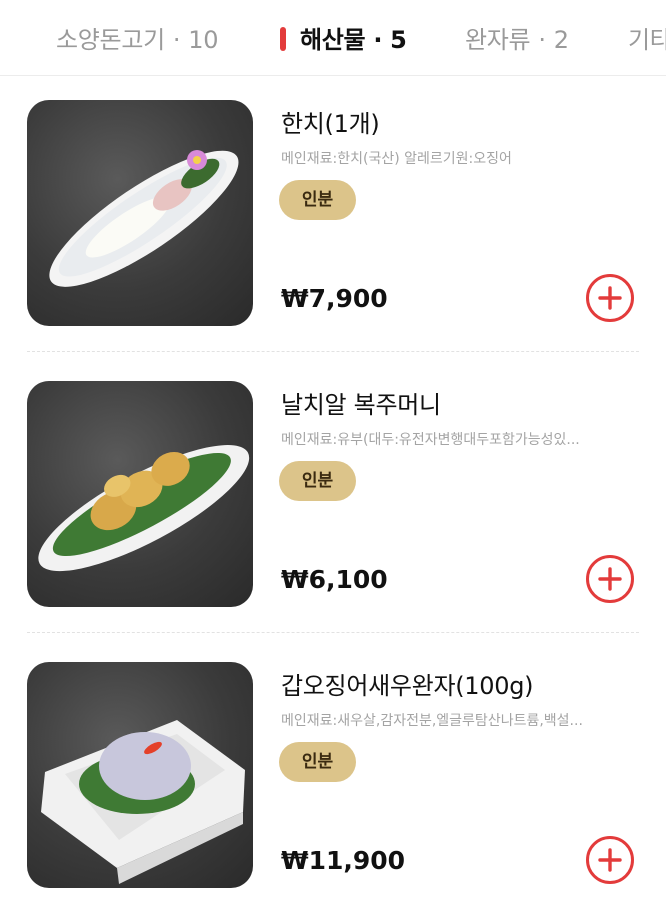 The width and height of the screenshot is (666, 909). Describe the element at coordinates (203, 40) in the screenshot. I see `tab-count: 10` at that location.